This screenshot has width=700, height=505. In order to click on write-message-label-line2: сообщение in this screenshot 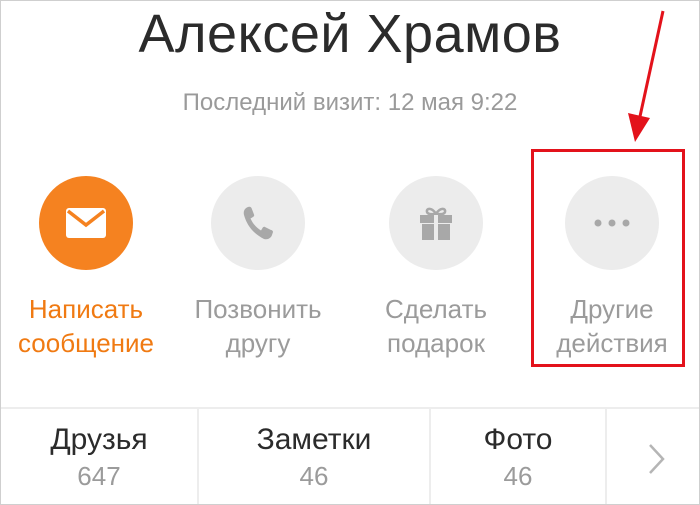, I will do `click(85, 343)`.